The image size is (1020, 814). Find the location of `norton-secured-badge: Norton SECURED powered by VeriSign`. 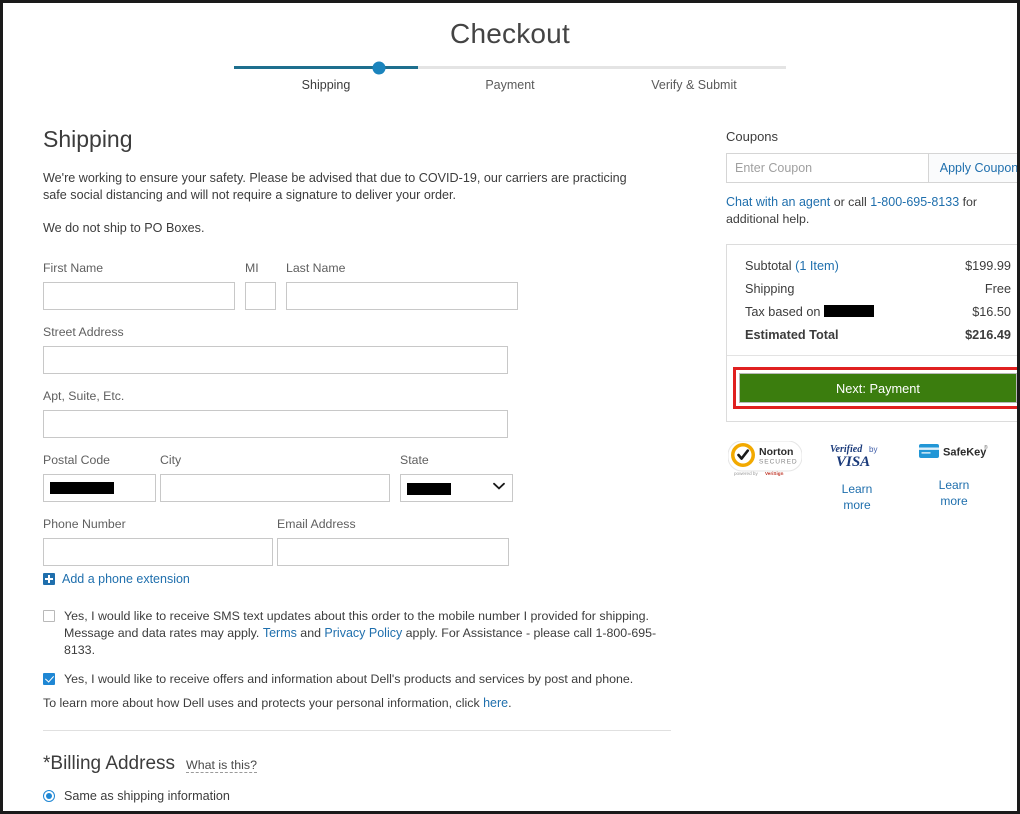

norton-secured-badge: Norton SECURED powered by VeriSign is located at coordinates (765, 458).